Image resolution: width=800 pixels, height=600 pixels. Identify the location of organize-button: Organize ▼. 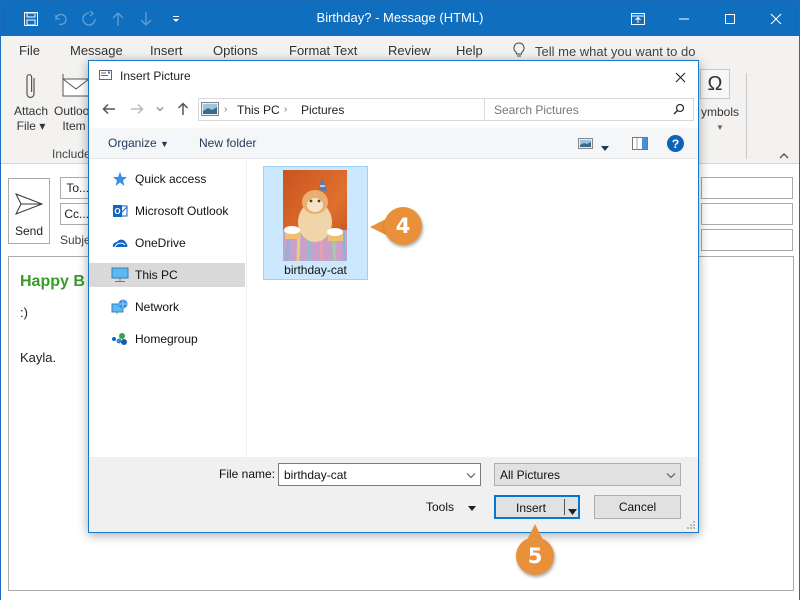
(138, 143).